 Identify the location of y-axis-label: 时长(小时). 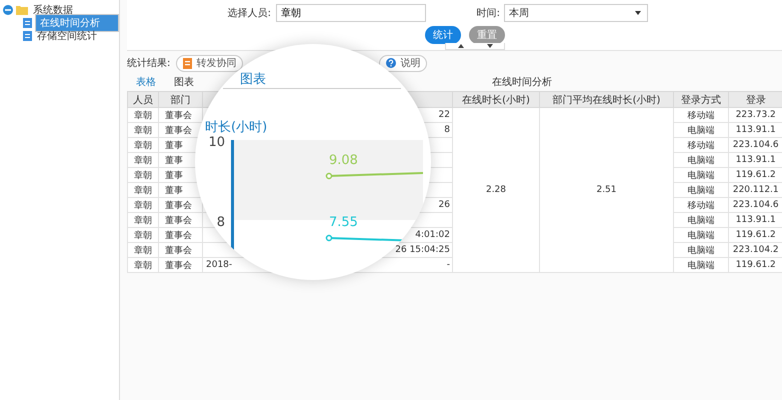
(236, 127).